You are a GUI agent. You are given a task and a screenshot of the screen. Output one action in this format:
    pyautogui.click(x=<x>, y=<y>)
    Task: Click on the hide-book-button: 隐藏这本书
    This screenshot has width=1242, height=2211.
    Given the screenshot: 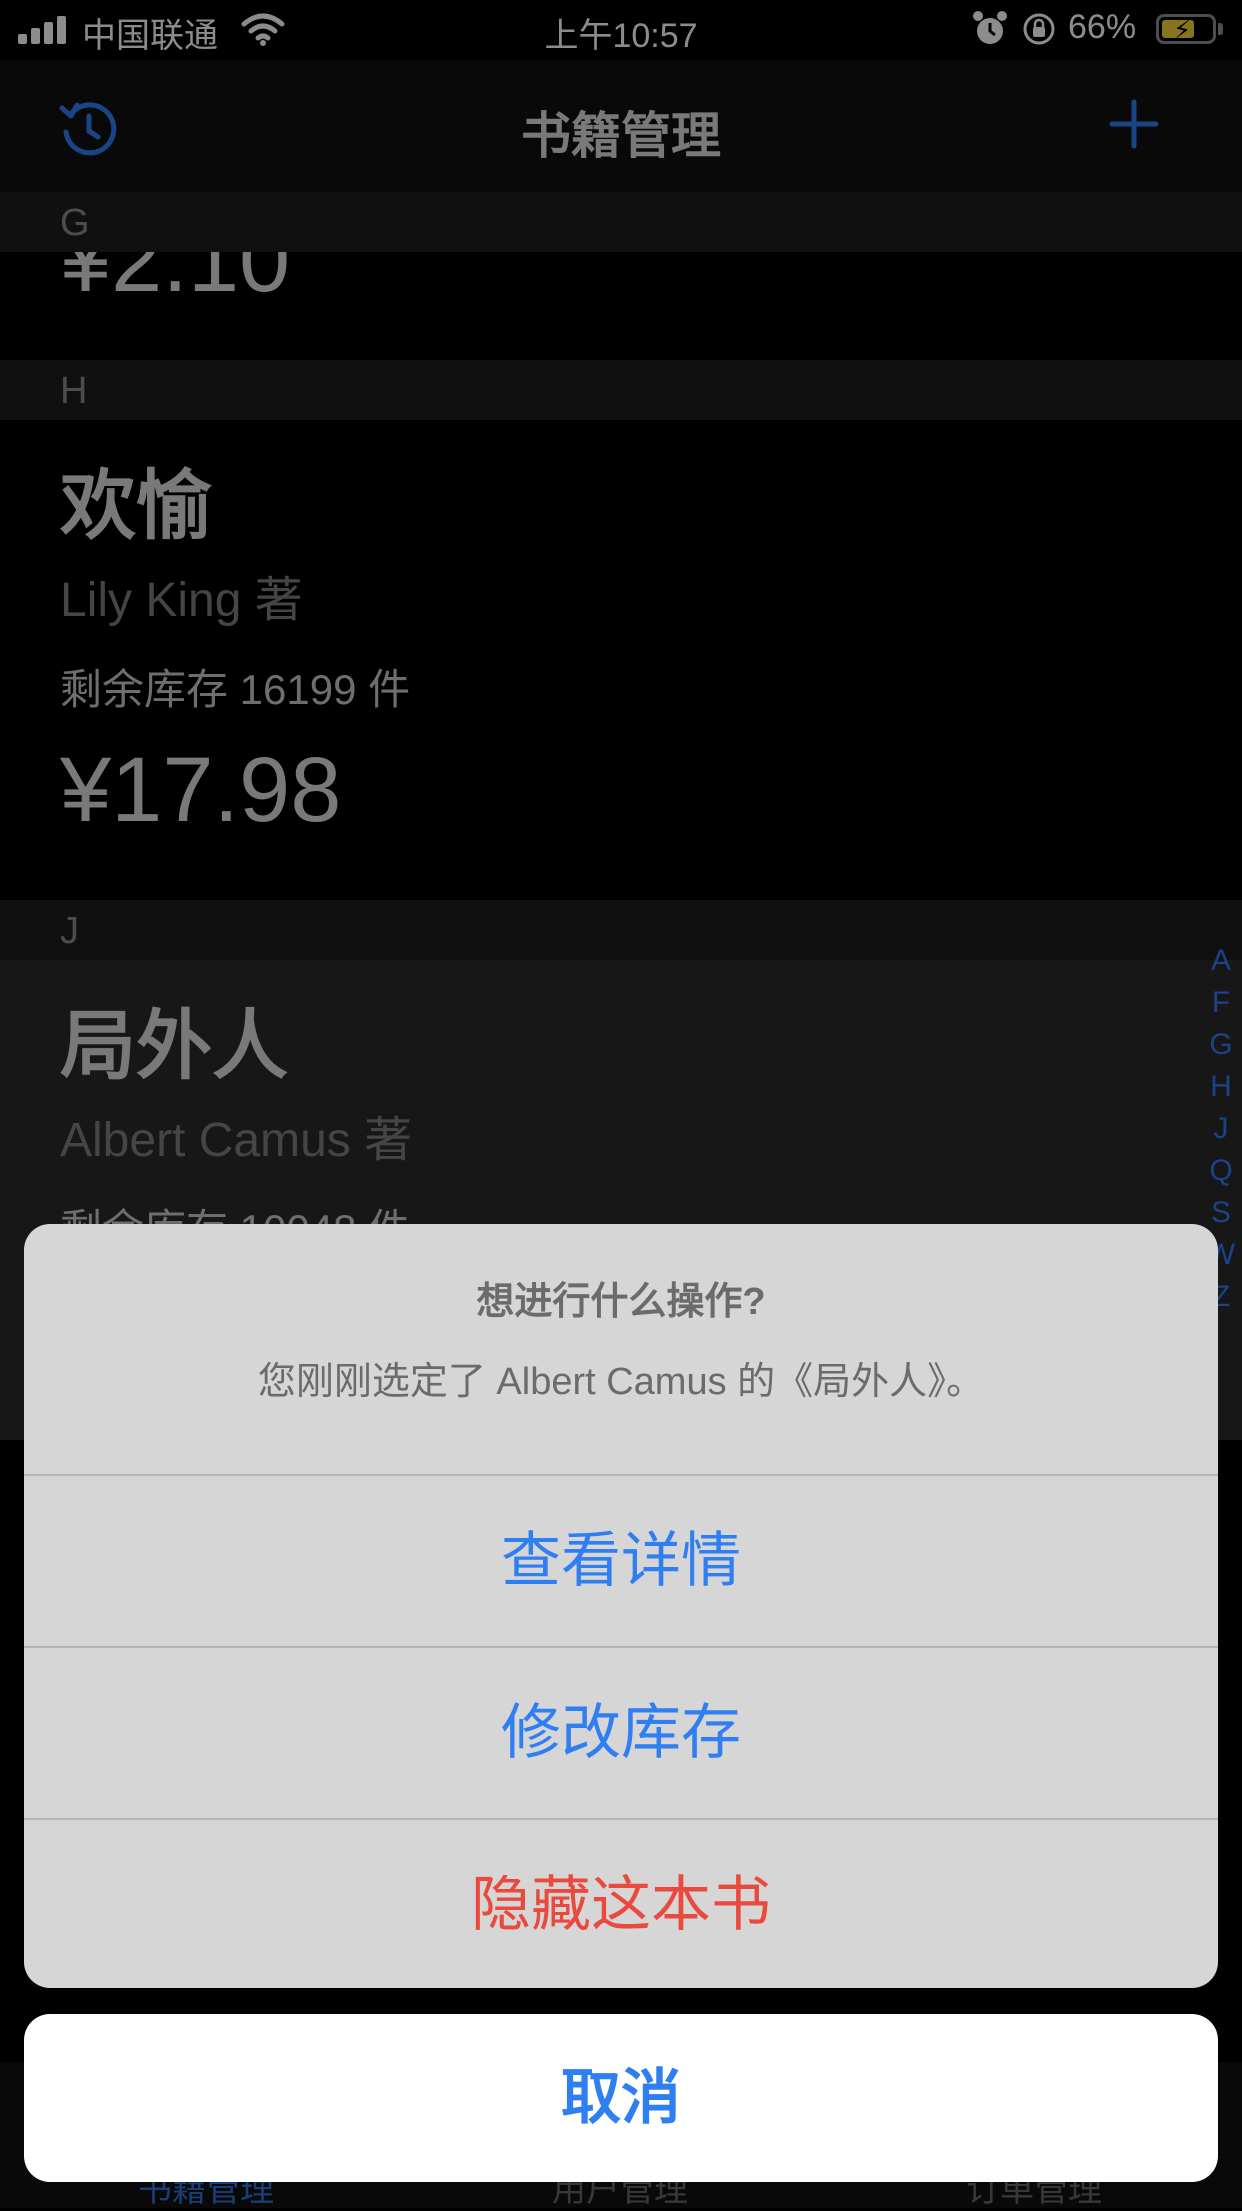 What is the action you would take?
    pyautogui.click(x=621, y=1904)
    